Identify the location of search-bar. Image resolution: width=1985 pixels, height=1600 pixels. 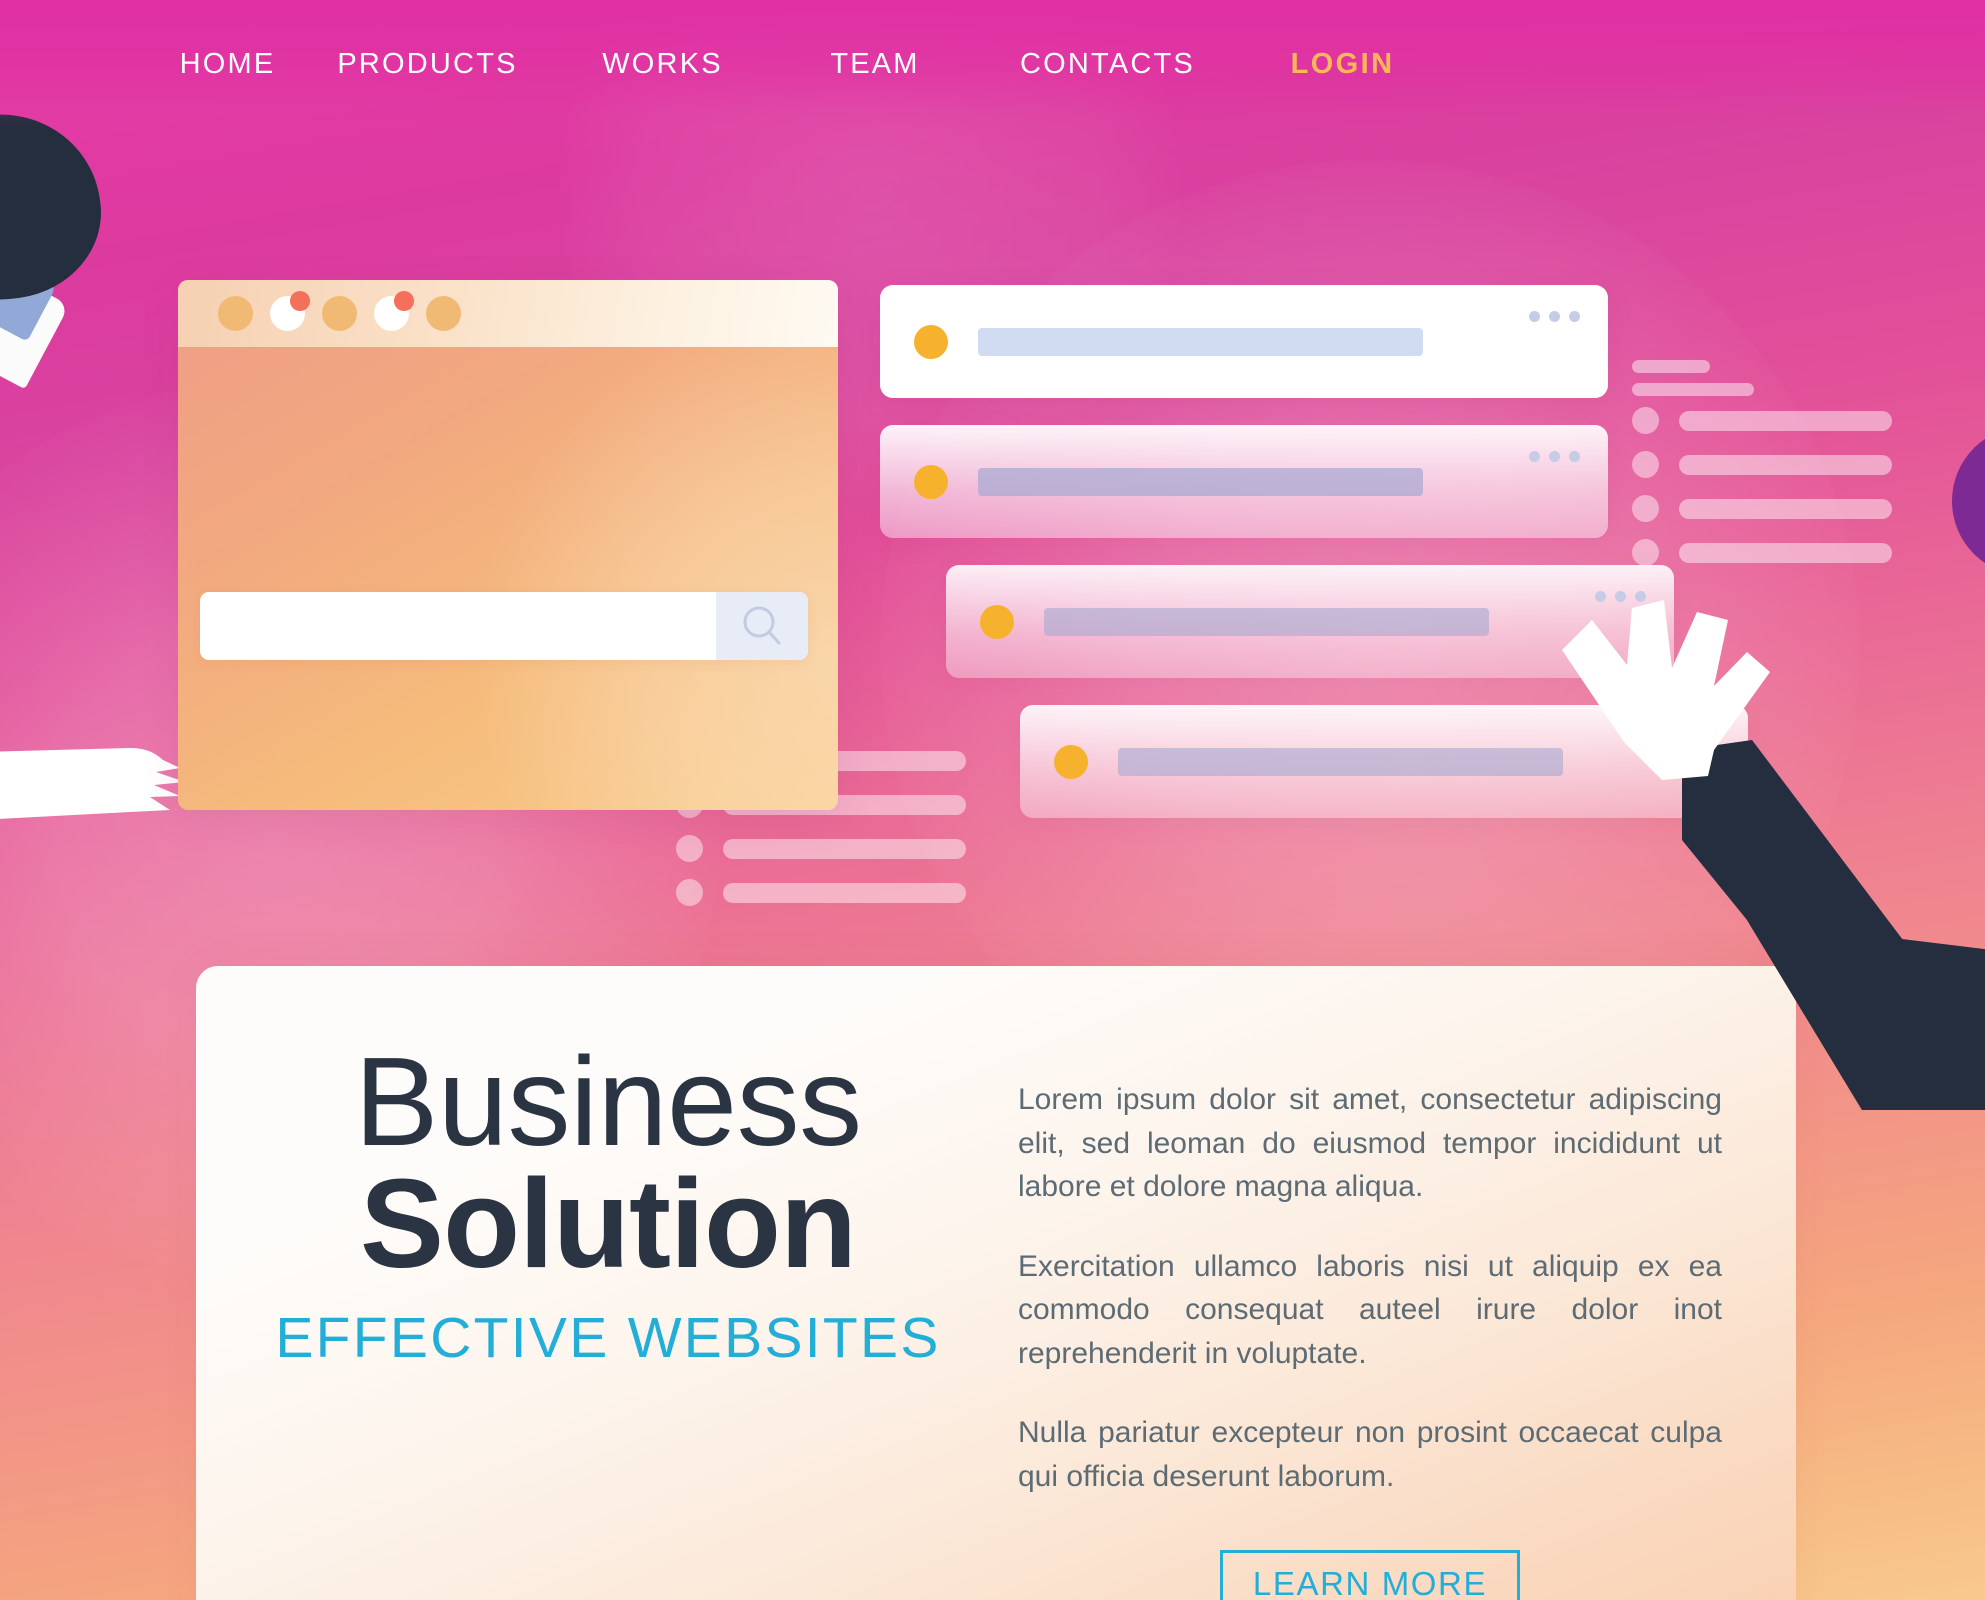
(504, 626).